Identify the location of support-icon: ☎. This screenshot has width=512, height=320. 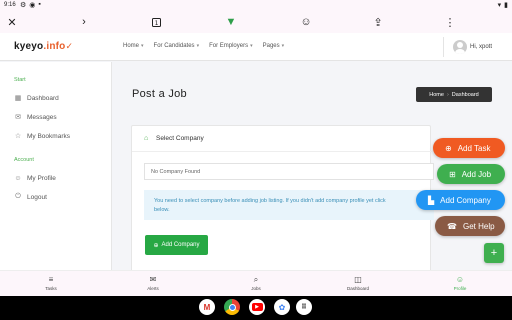
(452, 226).